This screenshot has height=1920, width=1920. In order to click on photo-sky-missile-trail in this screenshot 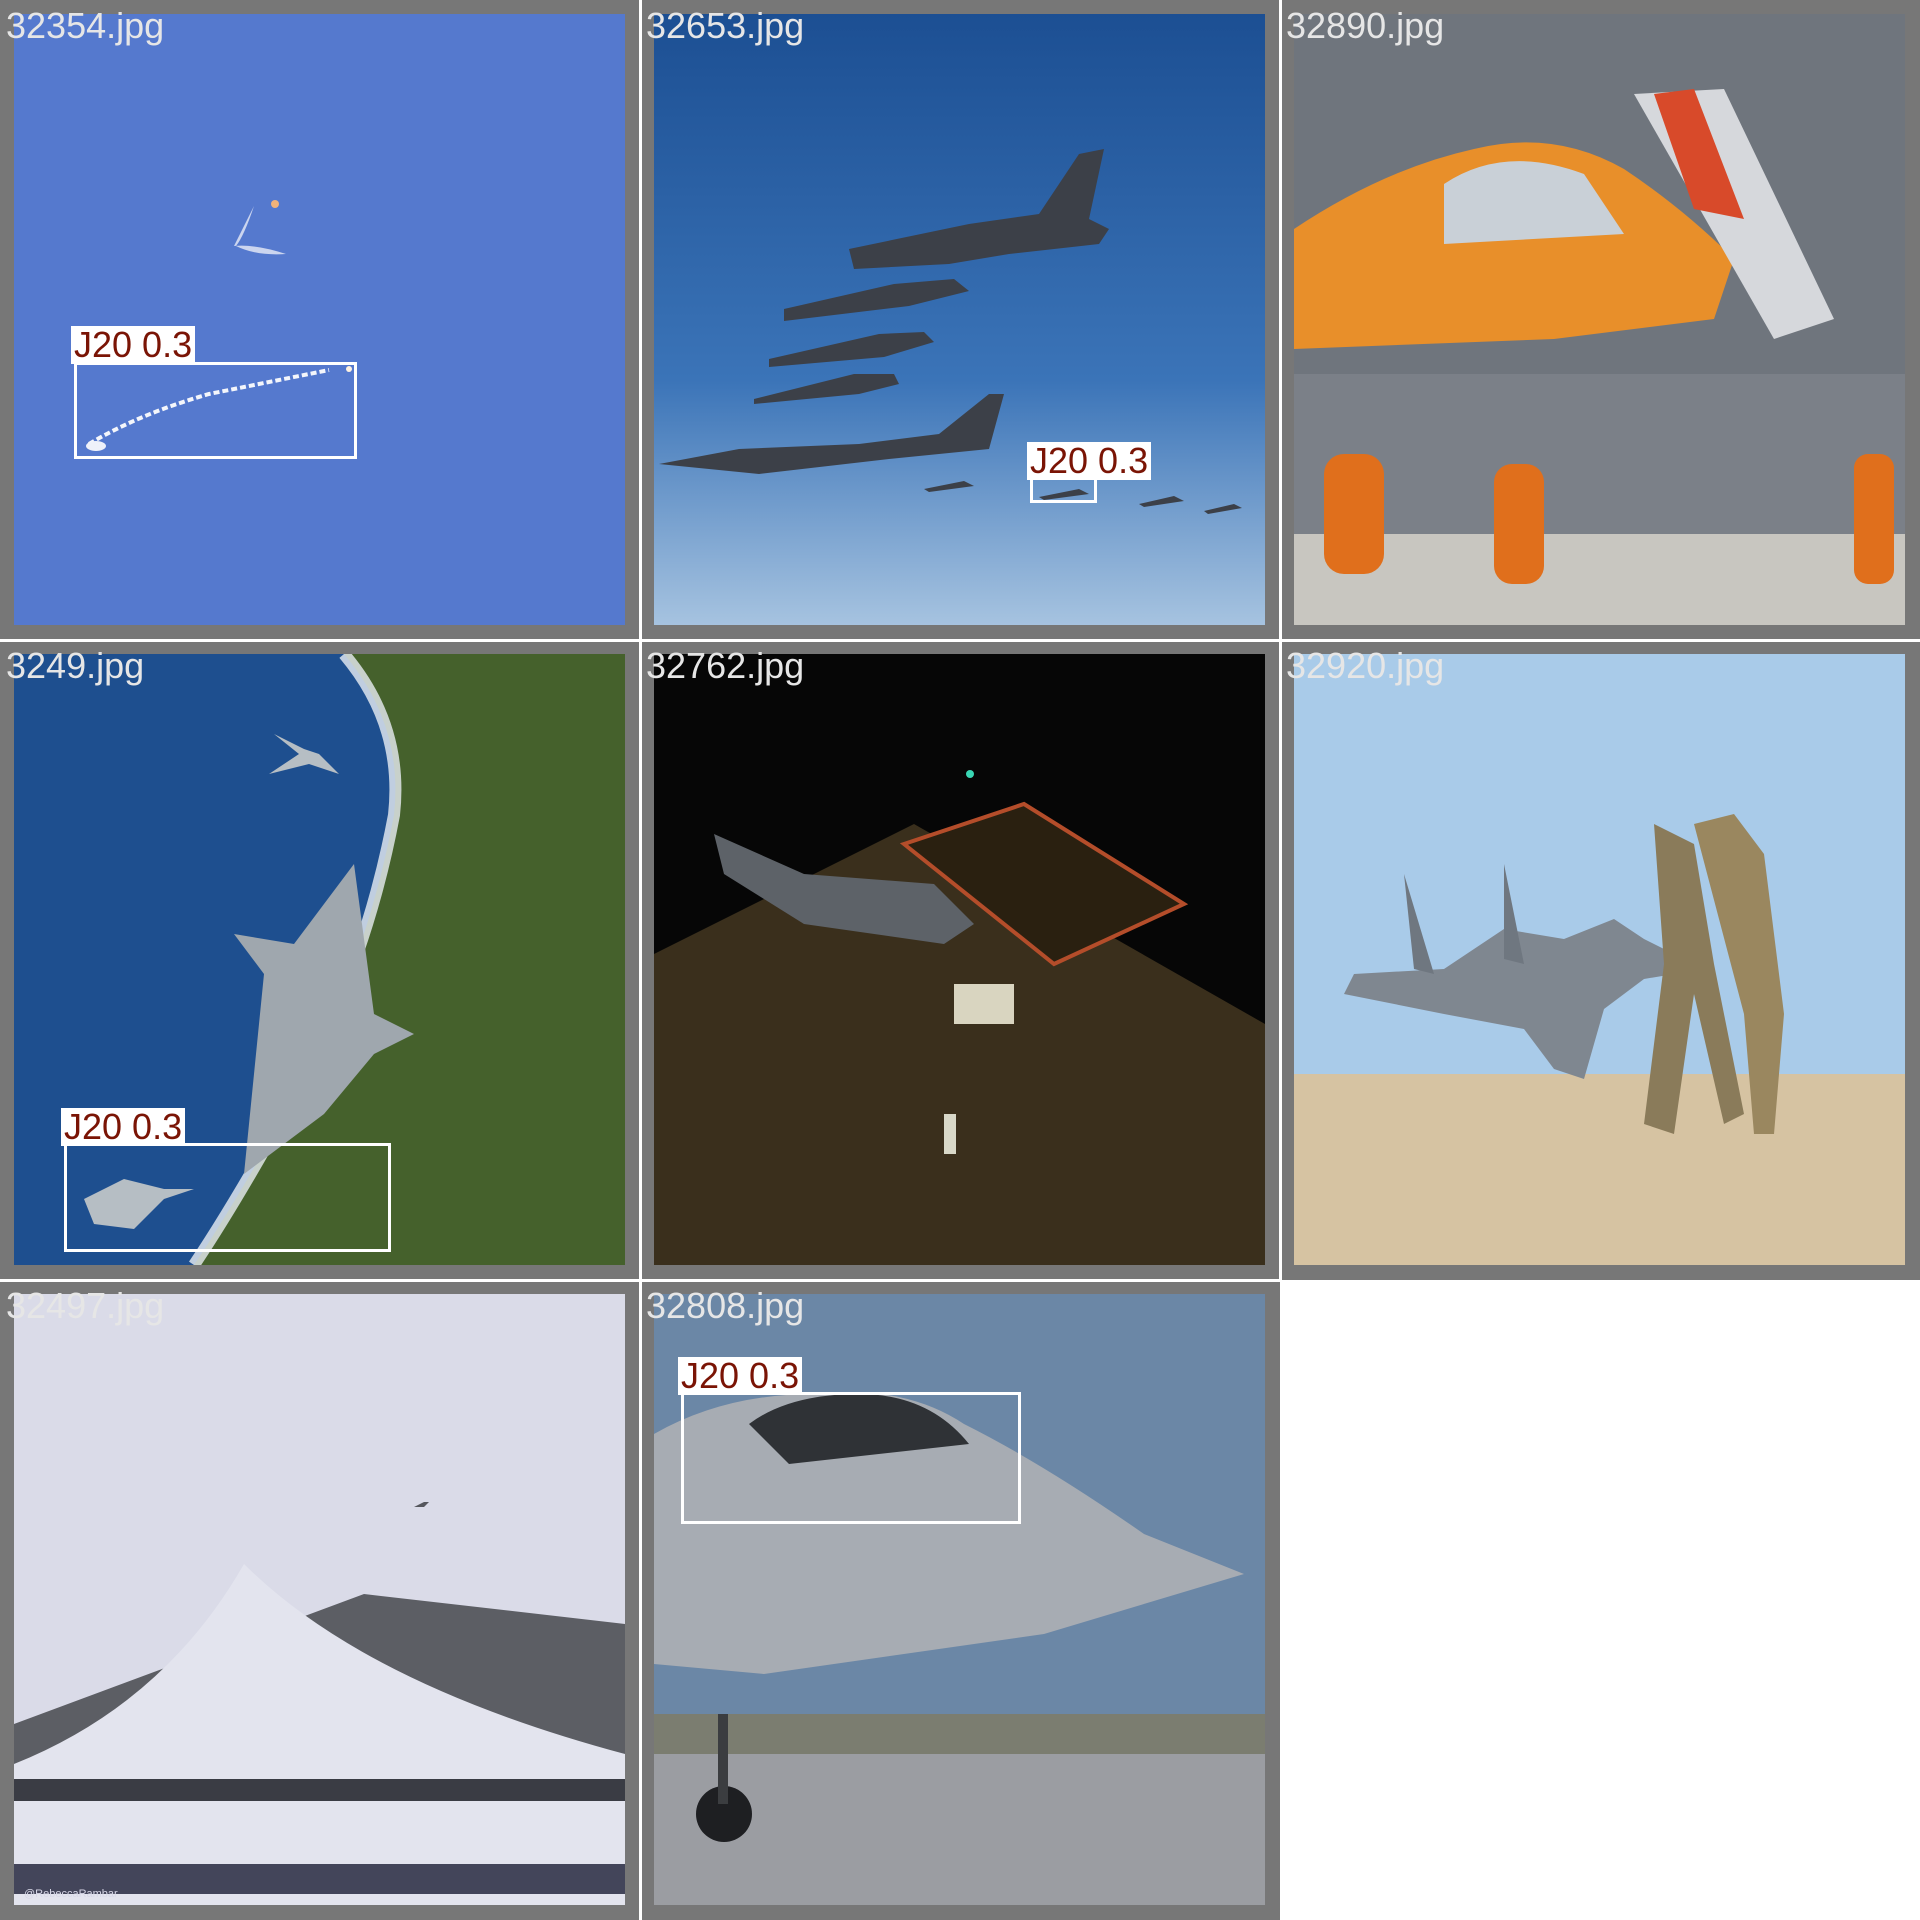, I will do `click(319, 319)`.